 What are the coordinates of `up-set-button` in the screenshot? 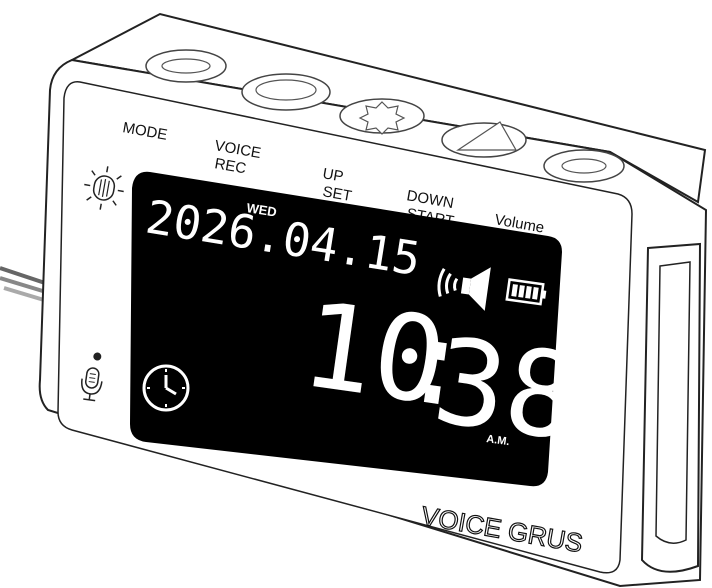 It's located at (382, 116).